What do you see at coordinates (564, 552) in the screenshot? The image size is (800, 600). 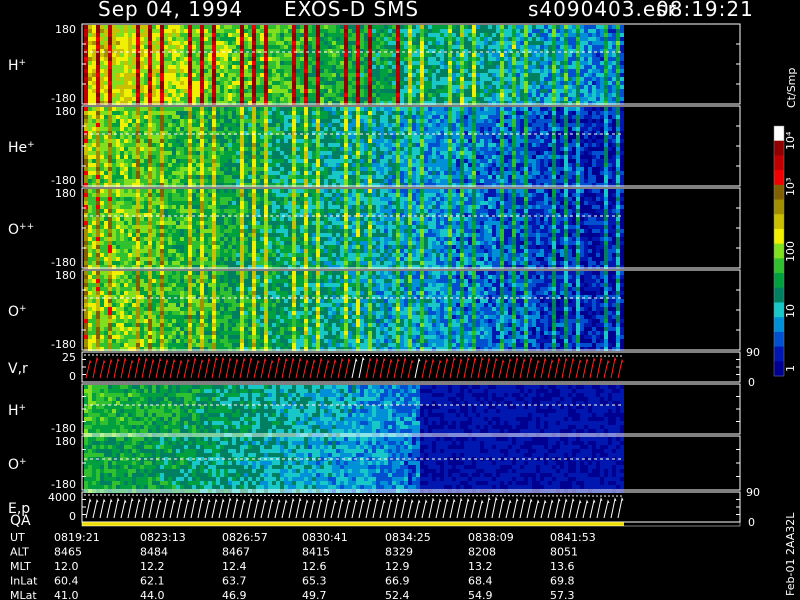 I see `orbit-cell: 8051` at bounding box center [564, 552].